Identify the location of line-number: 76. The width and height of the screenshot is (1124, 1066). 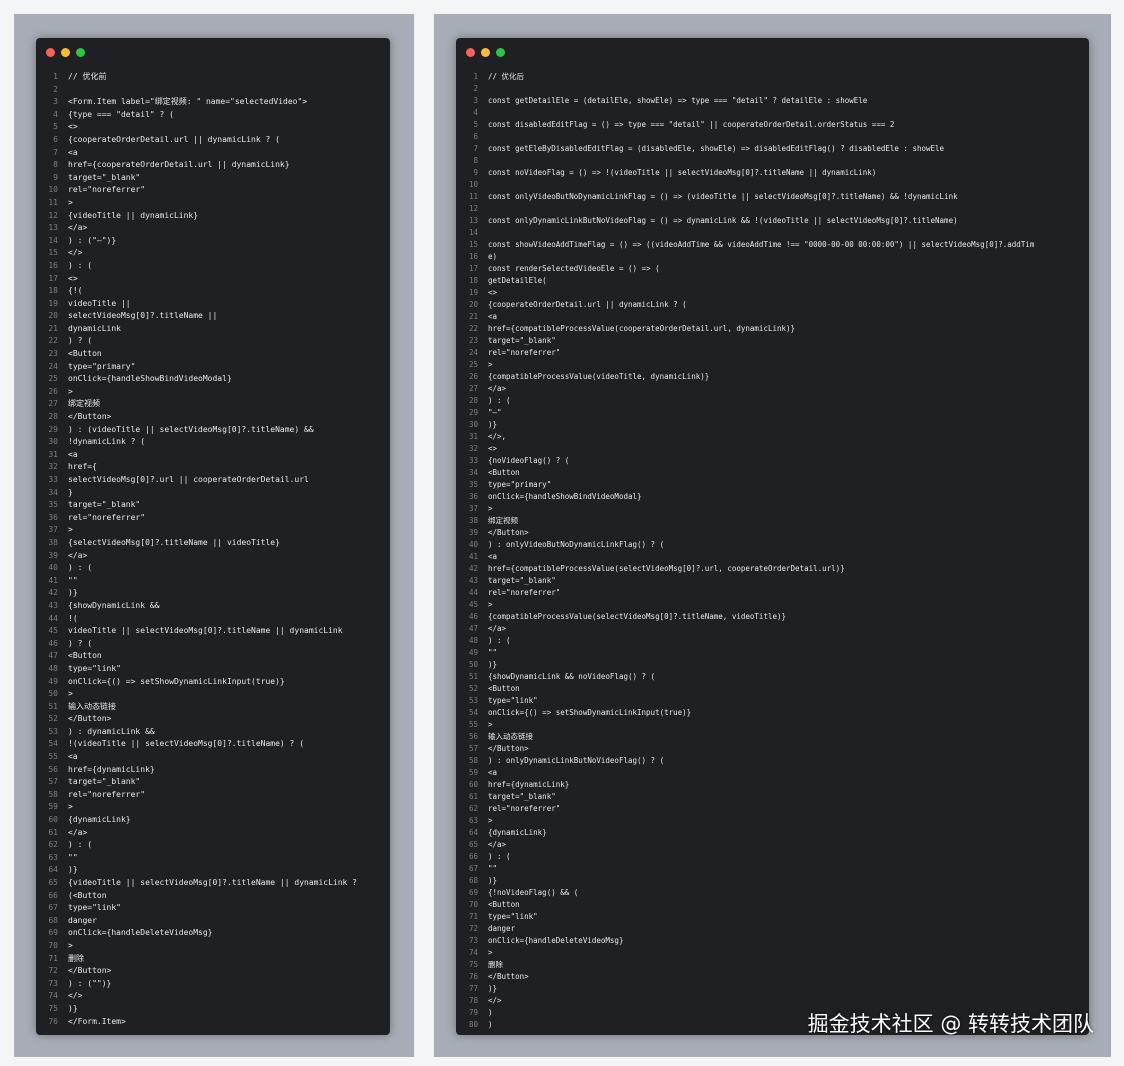
(473, 976).